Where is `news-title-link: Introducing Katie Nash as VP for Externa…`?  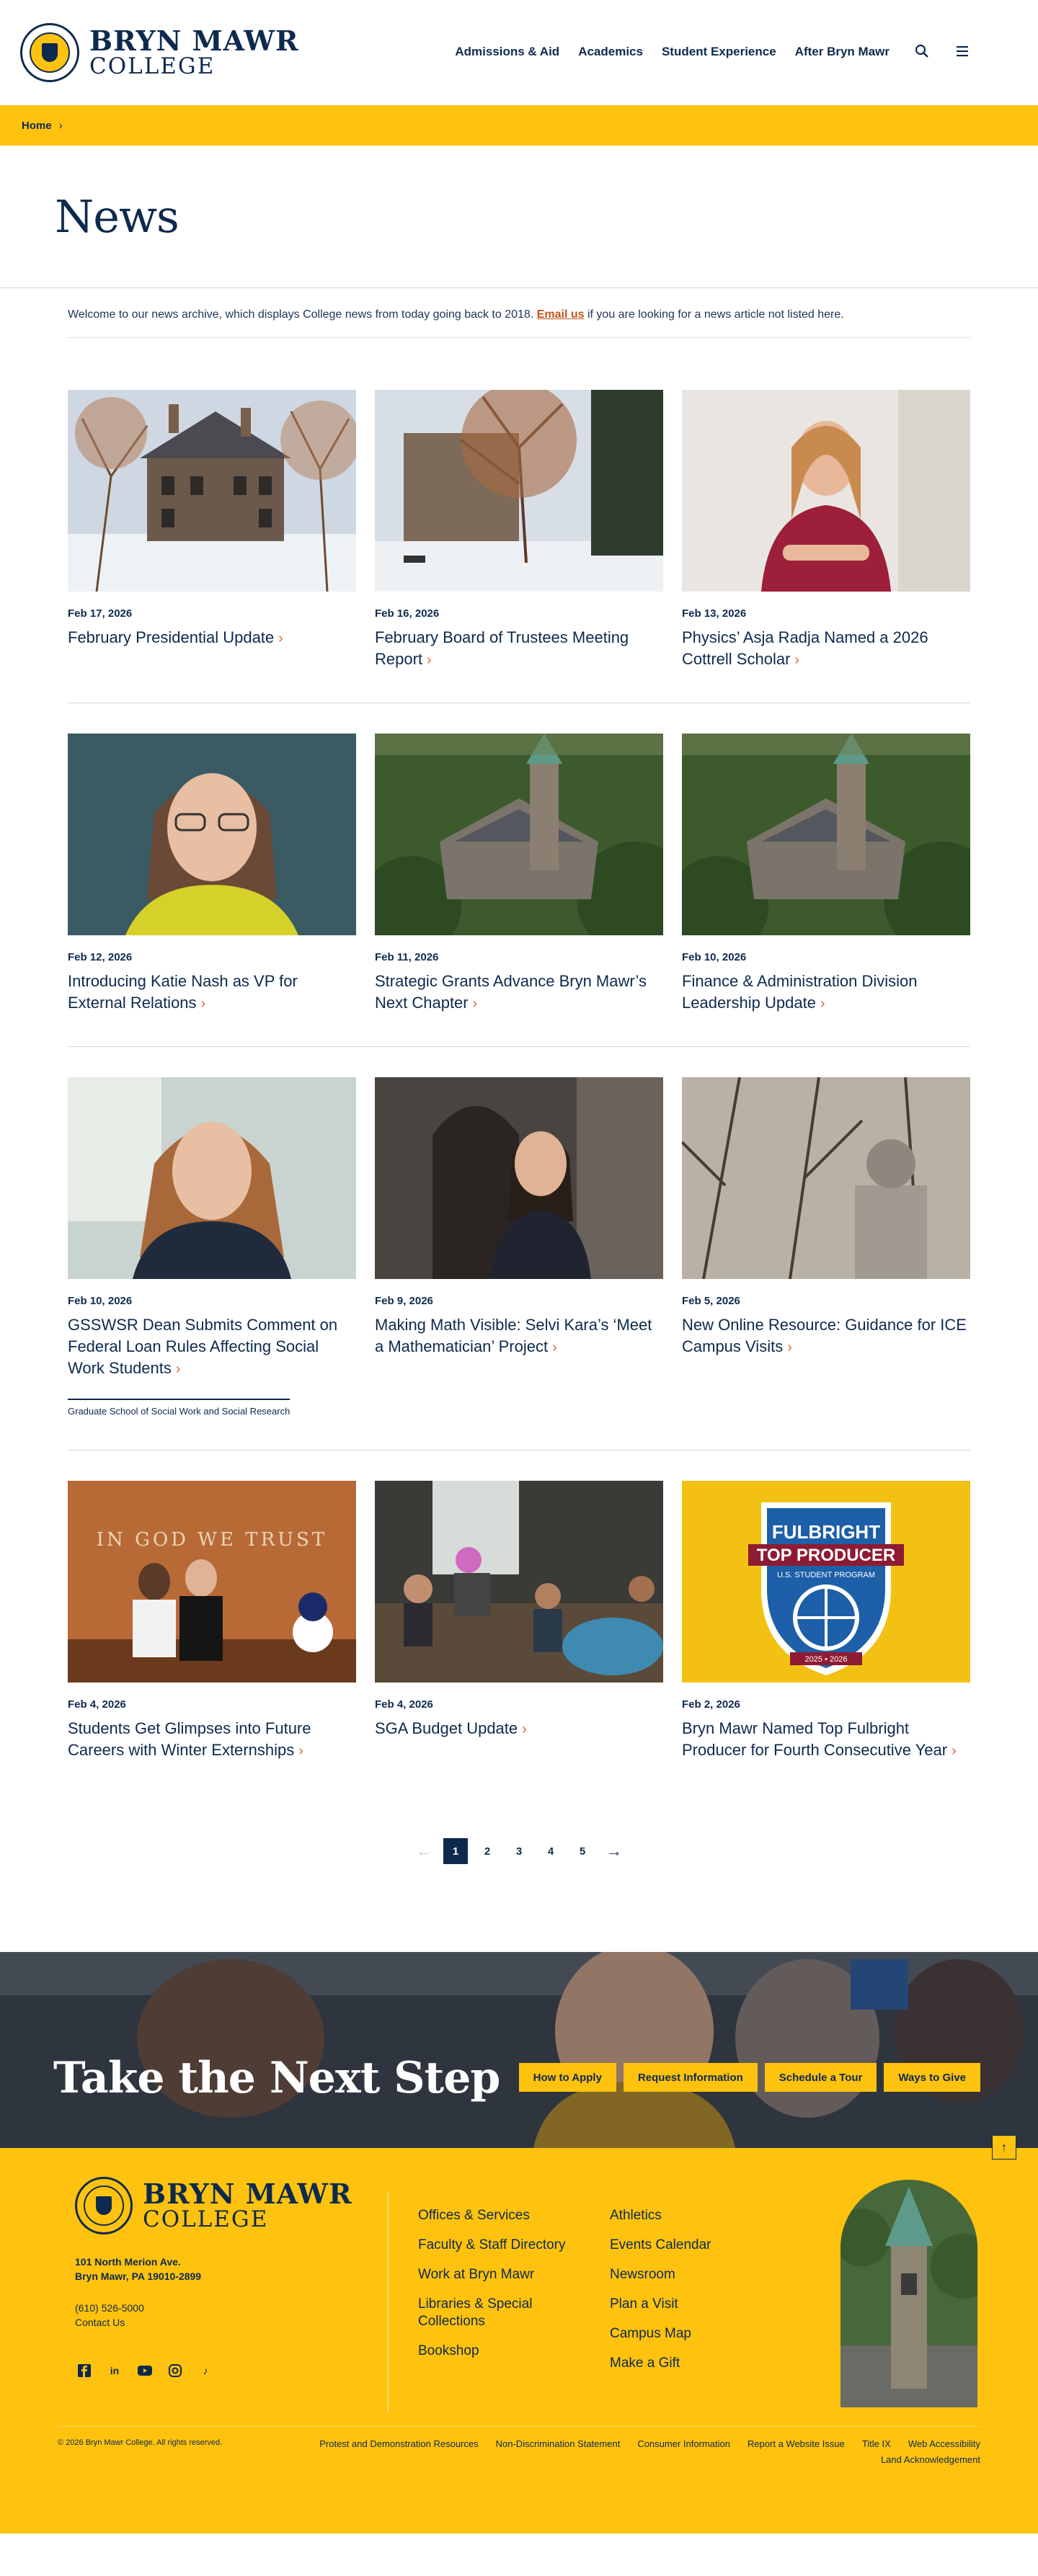
news-title-link: Introducing Katie Nash as VP for Externa… is located at coordinates (212, 993).